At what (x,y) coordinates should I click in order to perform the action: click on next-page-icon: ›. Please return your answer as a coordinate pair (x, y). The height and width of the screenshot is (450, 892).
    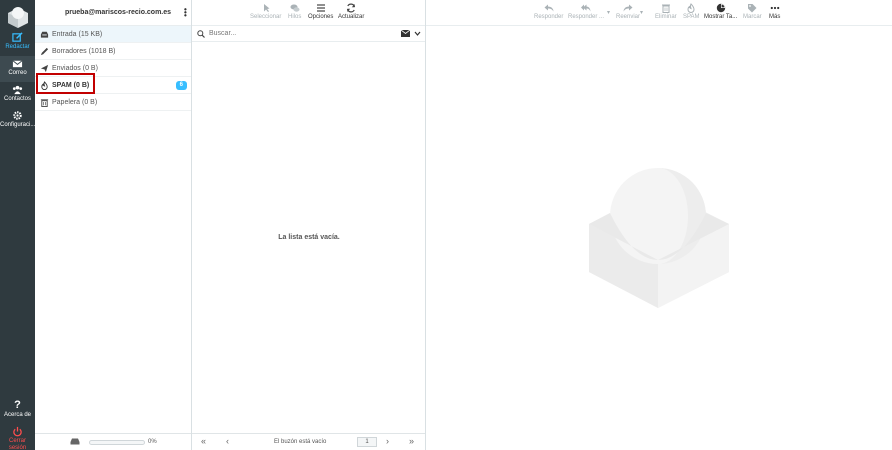
    Looking at the image, I should click on (387, 441).